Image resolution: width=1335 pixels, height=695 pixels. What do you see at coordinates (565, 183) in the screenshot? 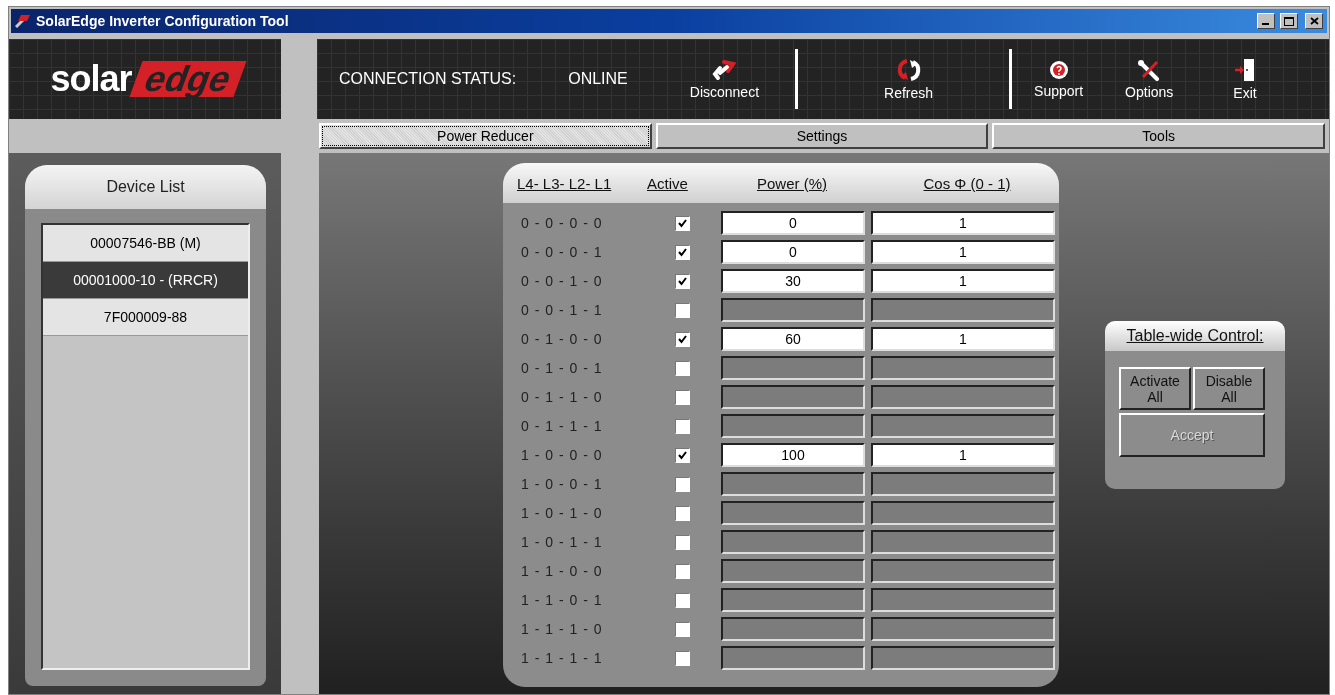
I see `column-header: L4- L3- L2- L1` at bounding box center [565, 183].